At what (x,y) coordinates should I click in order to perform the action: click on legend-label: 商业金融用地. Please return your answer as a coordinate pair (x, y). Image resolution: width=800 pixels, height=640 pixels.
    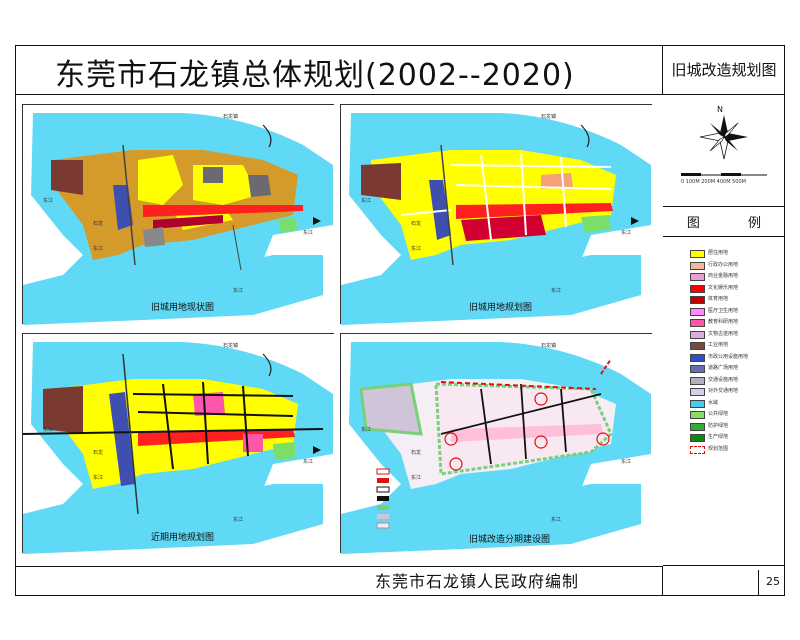
    Looking at the image, I should click on (723, 276).